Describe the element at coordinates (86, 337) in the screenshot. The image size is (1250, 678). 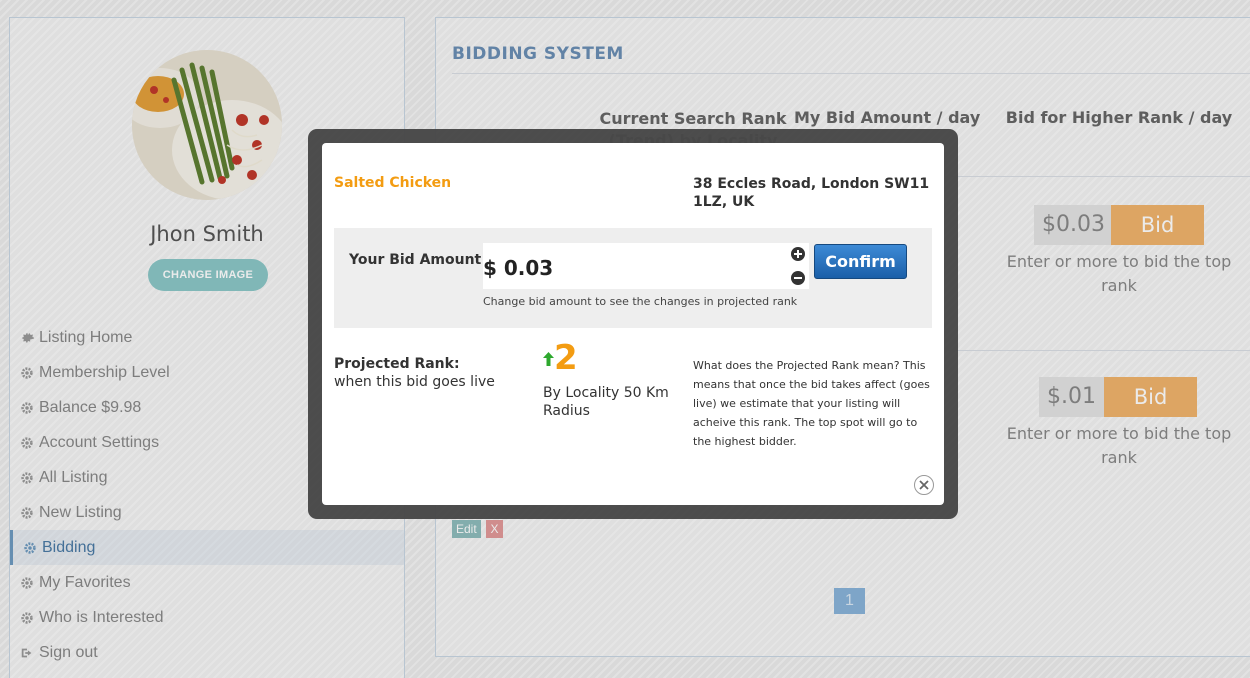
I see `sidebar-item-label: Listing Home` at that location.